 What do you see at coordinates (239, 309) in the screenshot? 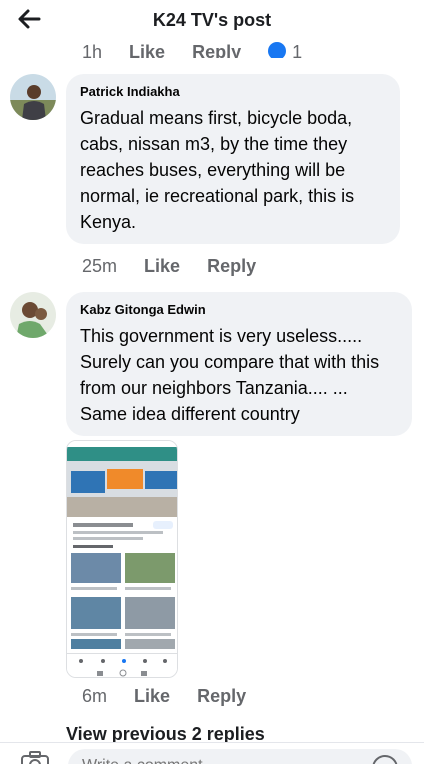
I see `comment-author: Kabz Gitonga Edwin` at bounding box center [239, 309].